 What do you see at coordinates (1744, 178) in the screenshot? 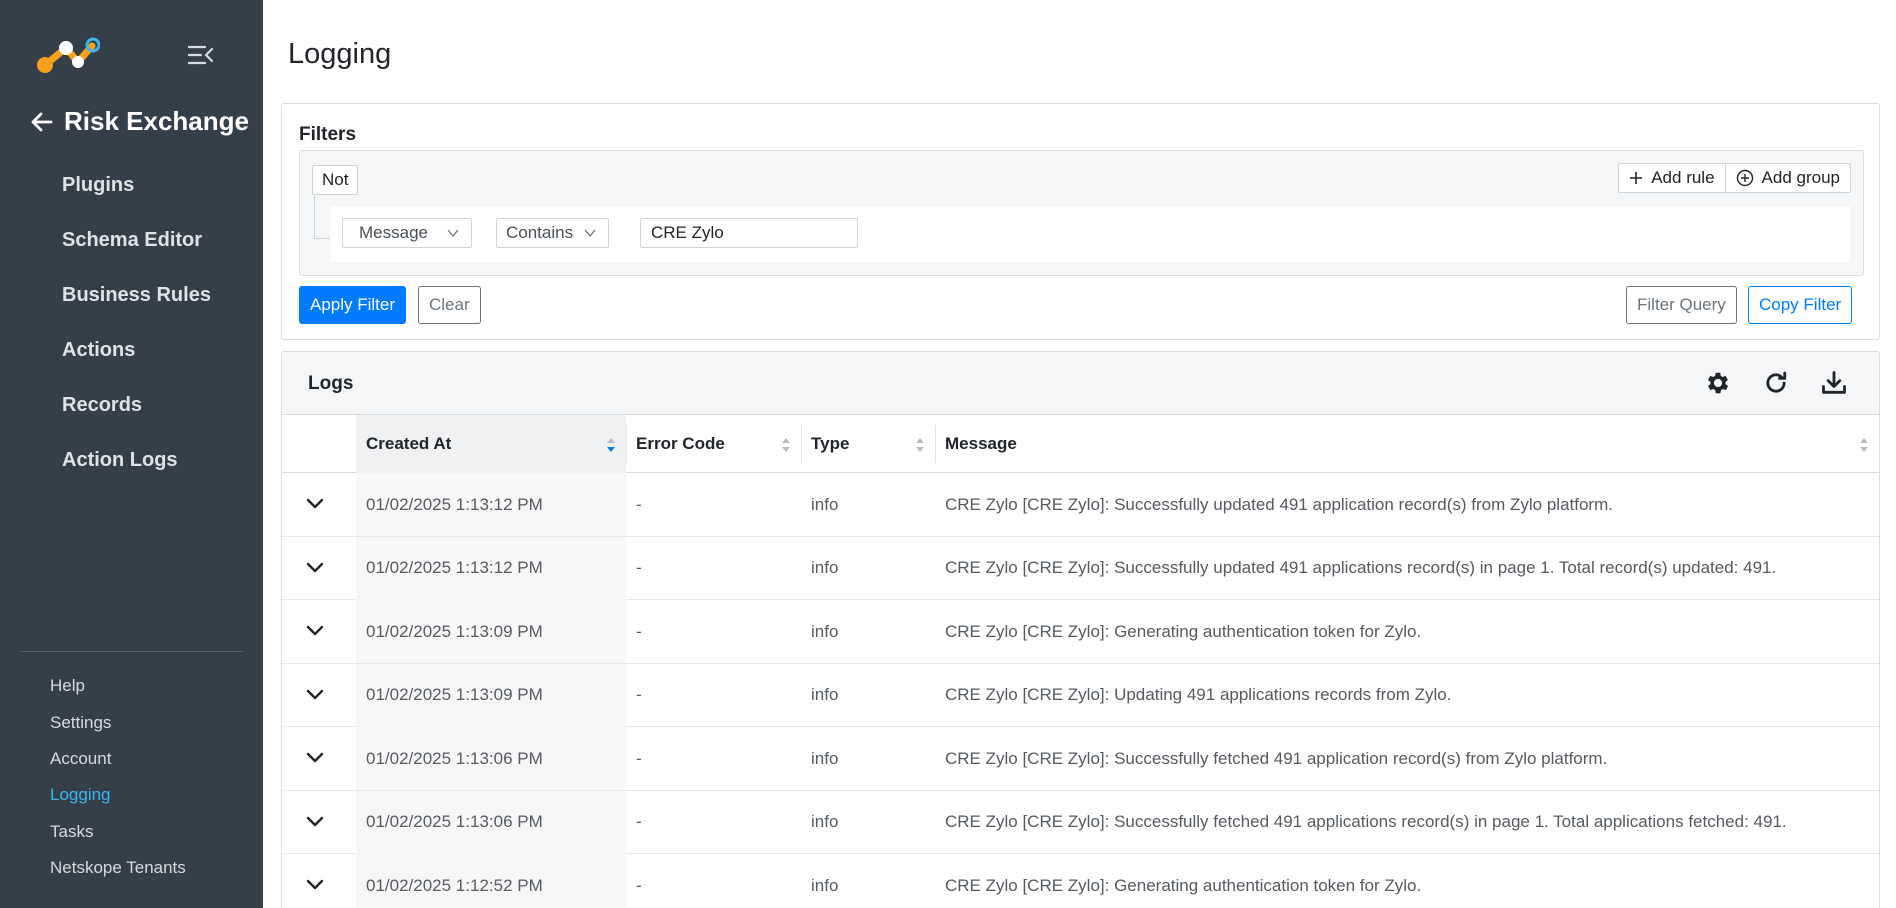
I see `plus-circle-icon` at bounding box center [1744, 178].